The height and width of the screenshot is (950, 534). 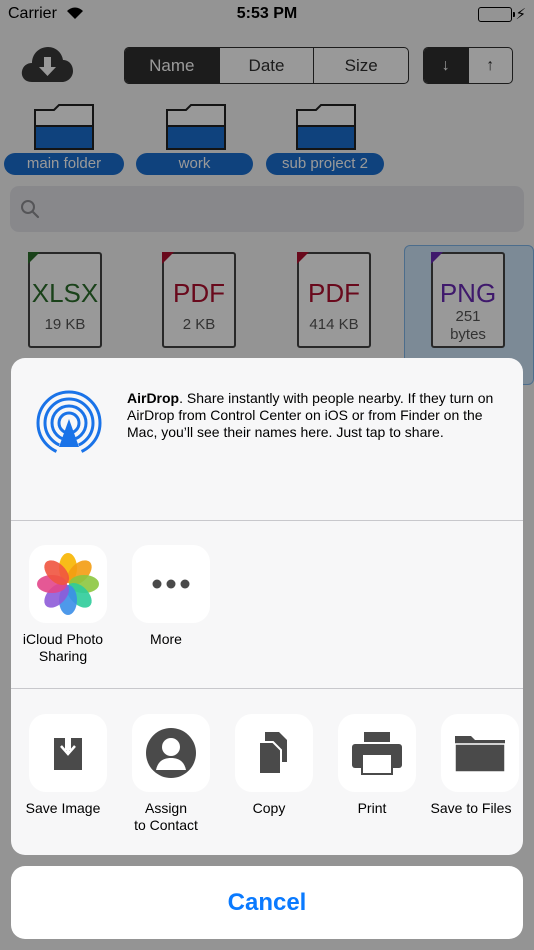 I want to click on share-app-label: More, so click(x=166, y=639).